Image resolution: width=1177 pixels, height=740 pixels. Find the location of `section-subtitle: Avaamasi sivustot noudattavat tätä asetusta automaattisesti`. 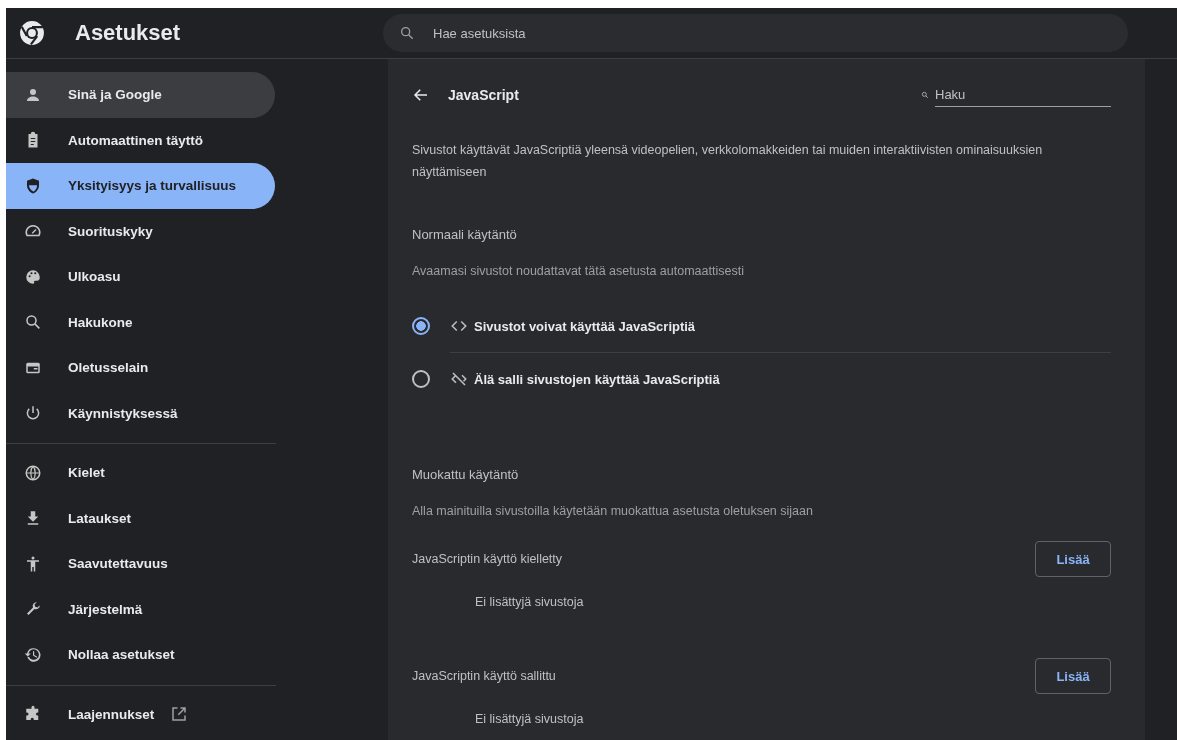

section-subtitle: Avaamasi sivustot noudattavat tätä asetusta automaattisesti is located at coordinates (578, 271).